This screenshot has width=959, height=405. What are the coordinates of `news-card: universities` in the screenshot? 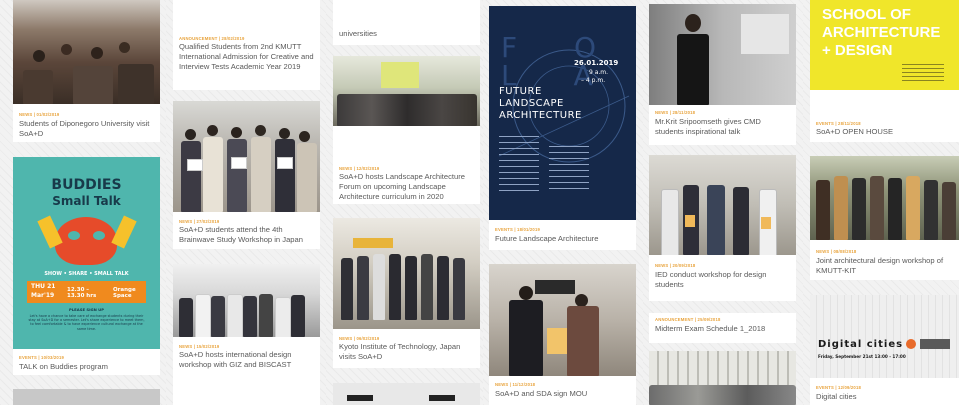 It's located at (406, 22).